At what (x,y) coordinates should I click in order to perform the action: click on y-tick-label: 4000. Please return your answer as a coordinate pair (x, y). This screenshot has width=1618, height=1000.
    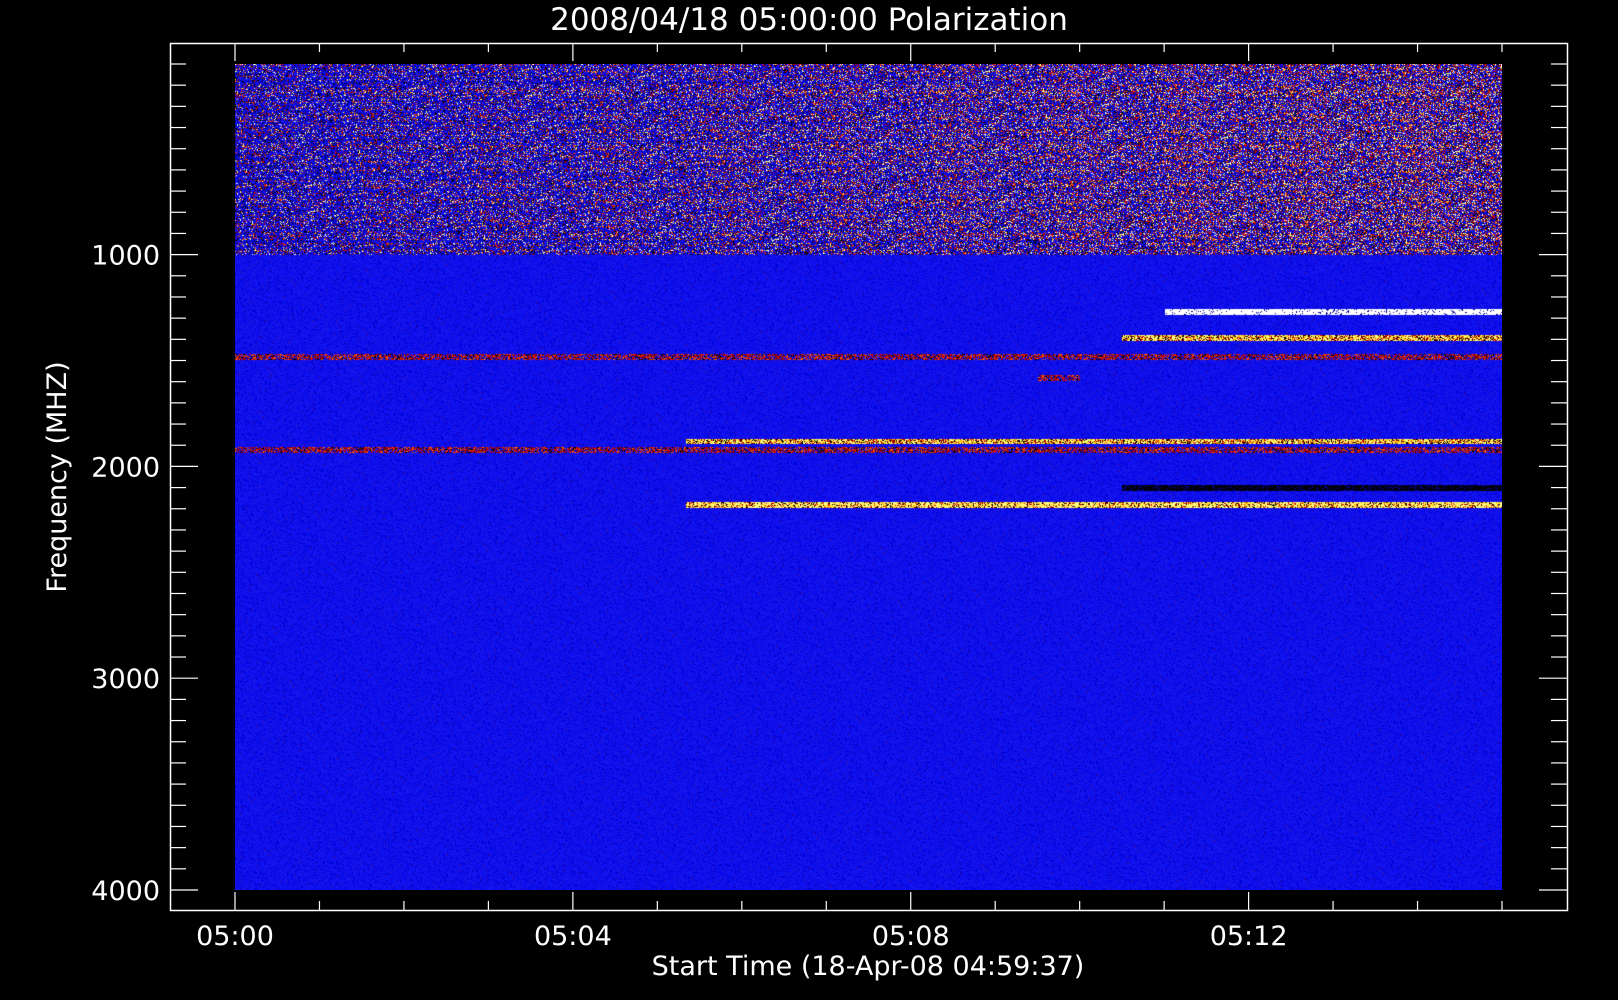
    Looking at the image, I should click on (125, 891).